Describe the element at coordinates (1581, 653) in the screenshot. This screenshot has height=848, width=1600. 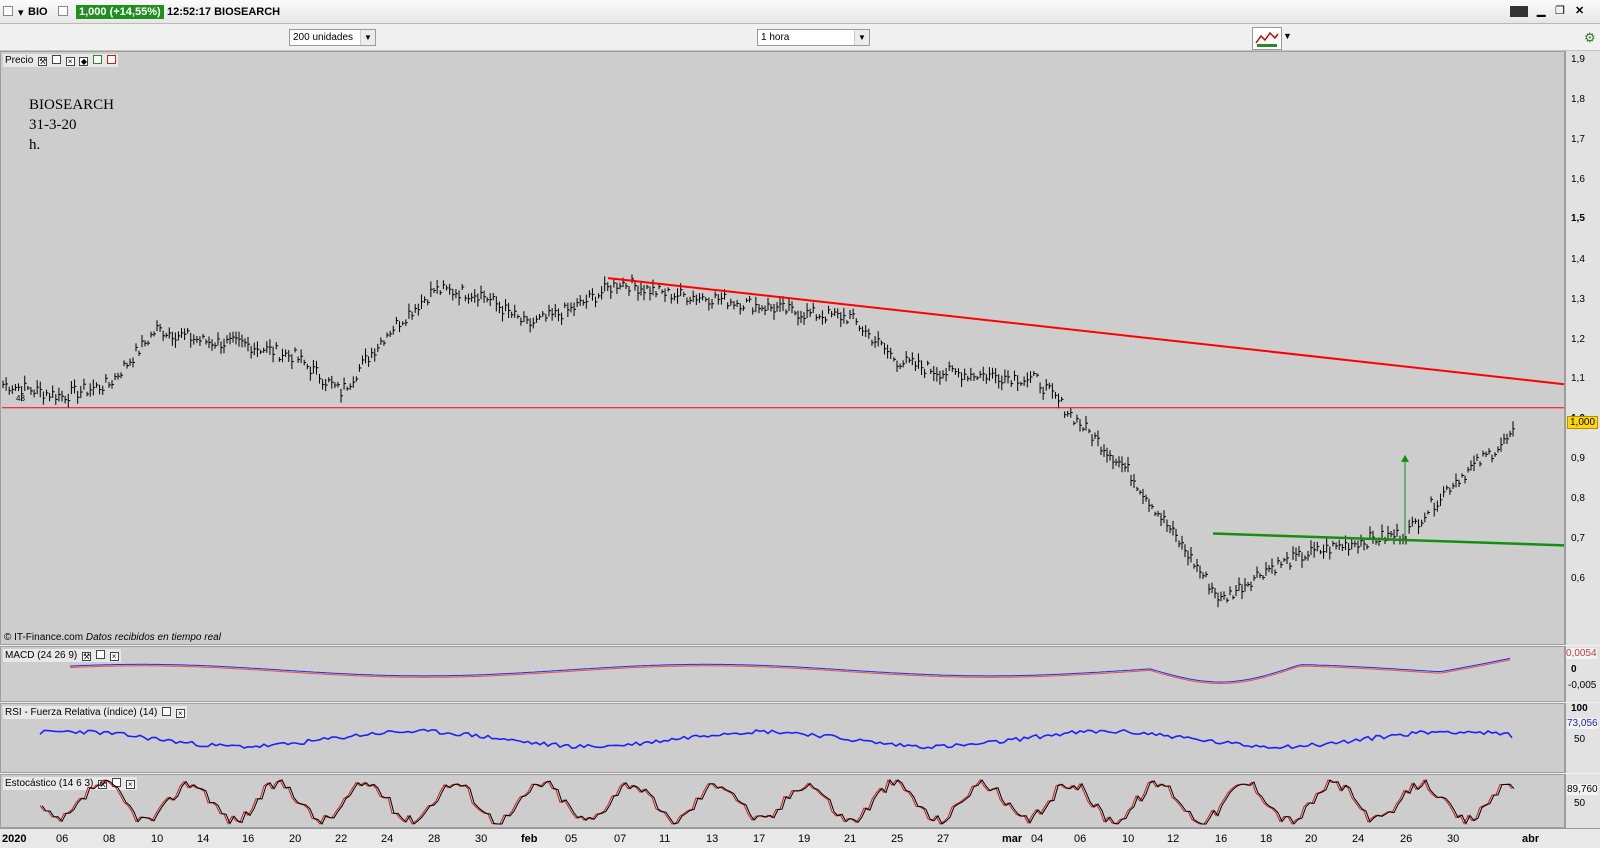
I see `macd-value: 0,0054` at that location.